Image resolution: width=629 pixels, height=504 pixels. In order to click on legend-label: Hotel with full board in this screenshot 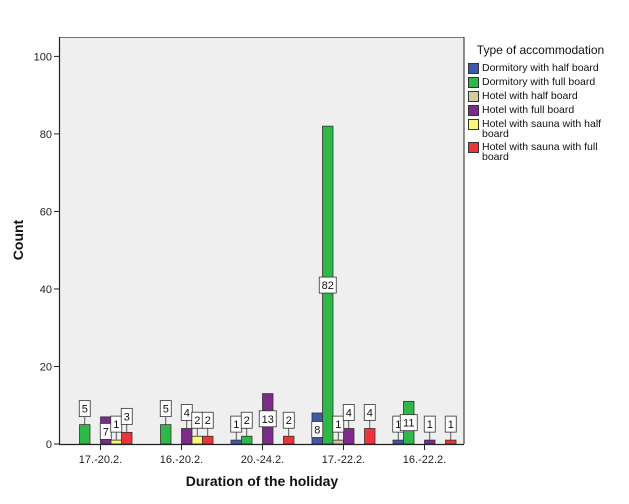, I will do `click(528, 110)`.